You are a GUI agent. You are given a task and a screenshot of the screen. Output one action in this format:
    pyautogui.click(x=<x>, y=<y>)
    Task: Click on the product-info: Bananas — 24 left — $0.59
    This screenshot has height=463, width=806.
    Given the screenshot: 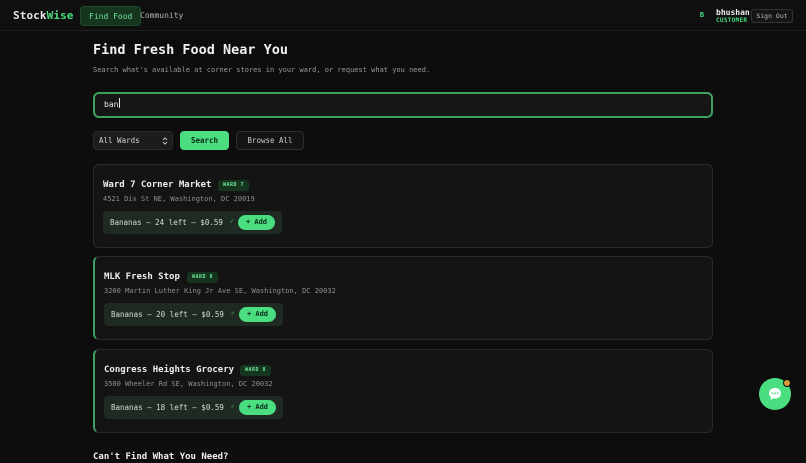 What is the action you would take?
    pyautogui.click(x=166, y=222)
    